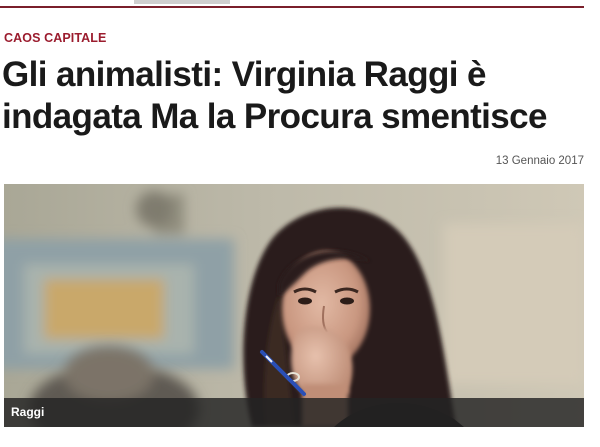  Describe the element at coordinates (28, 412) in the screenshot. I see `photo-caption: Raggi` at that location.